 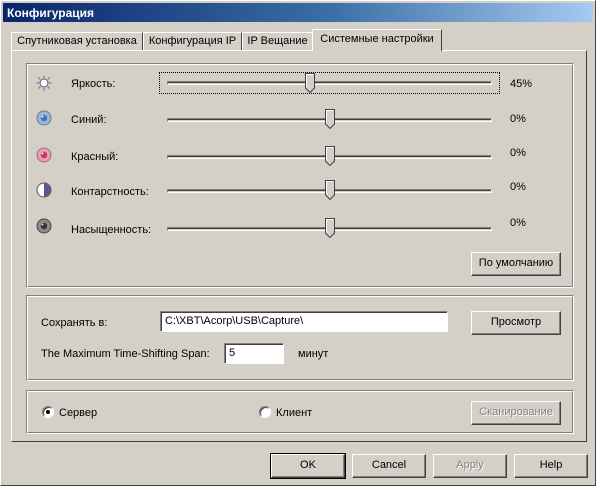 I want to click on window-title: Конфигурация, so click(x=51, y=13).